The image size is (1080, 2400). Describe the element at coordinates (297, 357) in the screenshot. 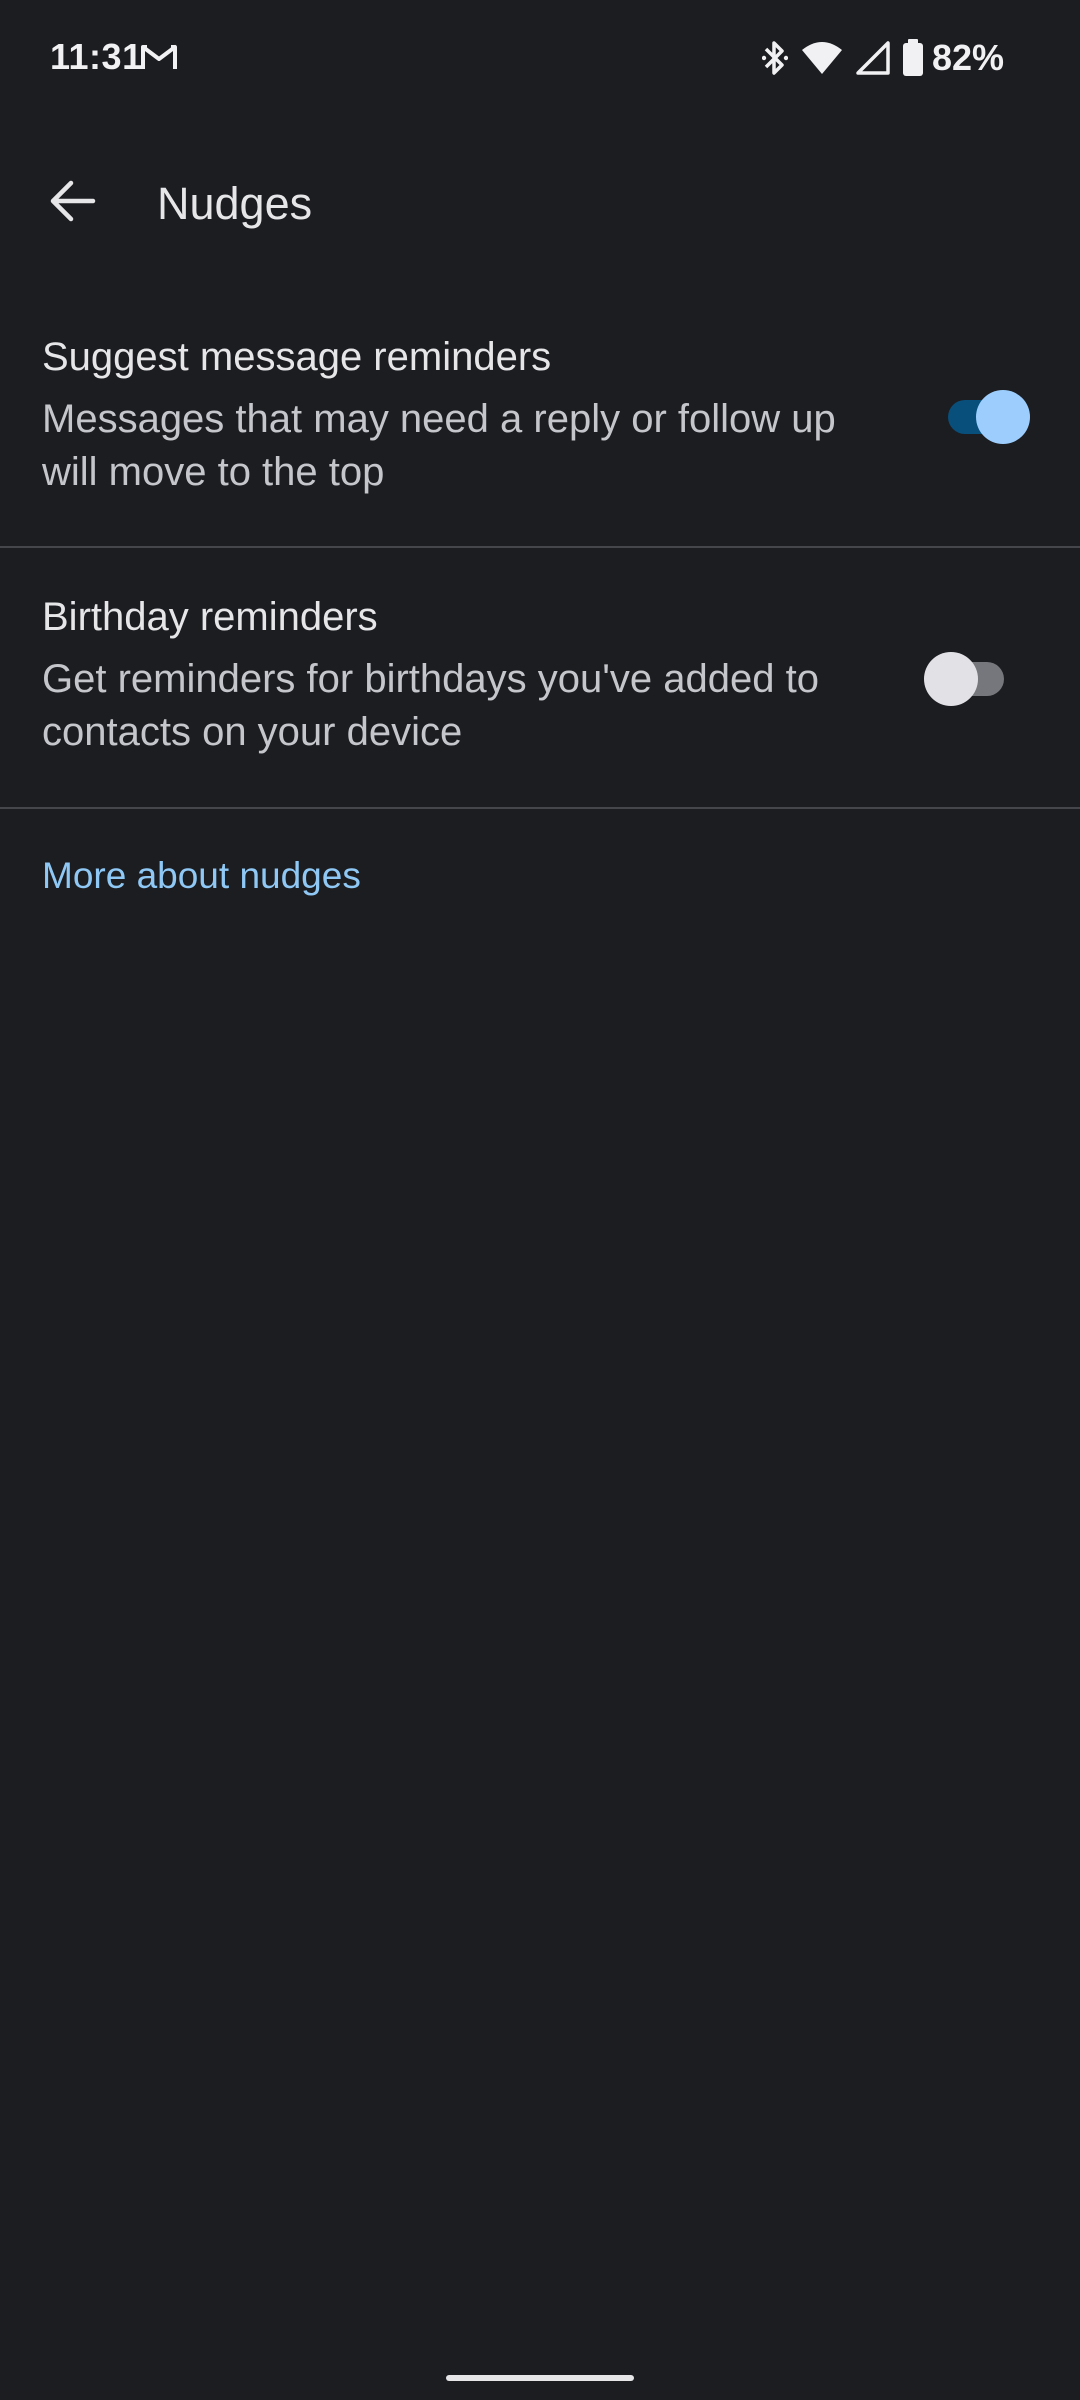

I see `setting-title: Suggest message reminders` at that location.